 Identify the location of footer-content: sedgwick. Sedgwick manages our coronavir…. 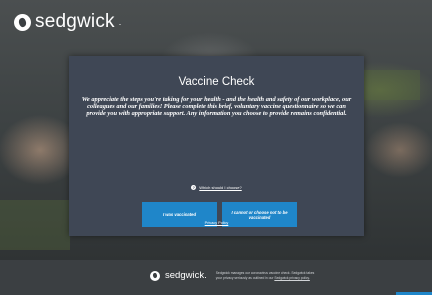
(235, 275).